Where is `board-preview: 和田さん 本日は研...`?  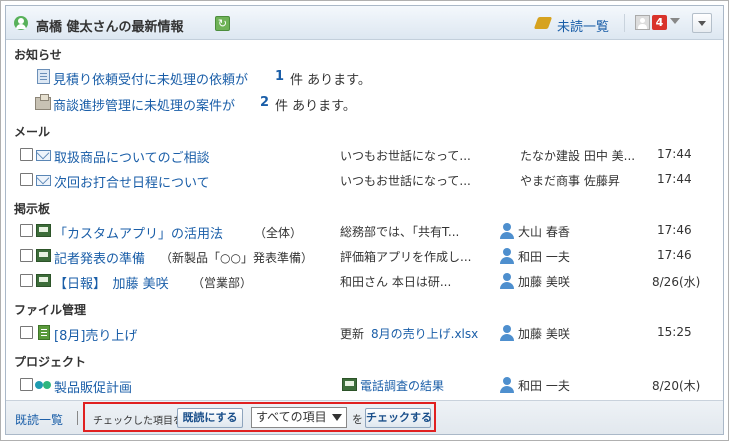
board-preview: 和田さん 本日は研... is located at coordinates (396, 282).